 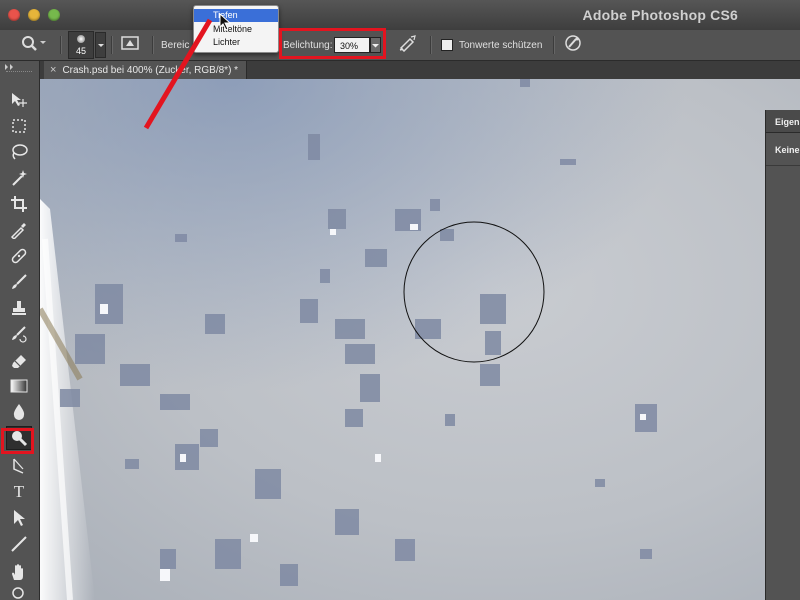 I want to click on annotation-arrow, so click(x=178, y=74).